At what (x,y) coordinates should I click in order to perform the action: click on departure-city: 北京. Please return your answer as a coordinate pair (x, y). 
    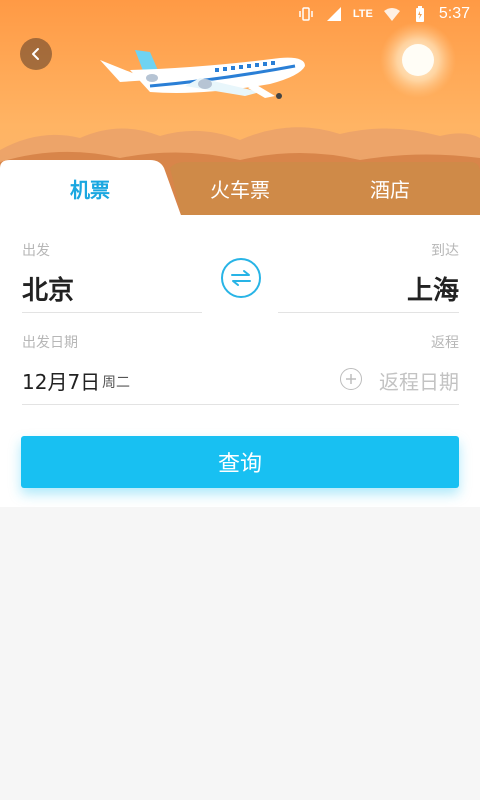
    Looking at the image, I should click on (48, 288).